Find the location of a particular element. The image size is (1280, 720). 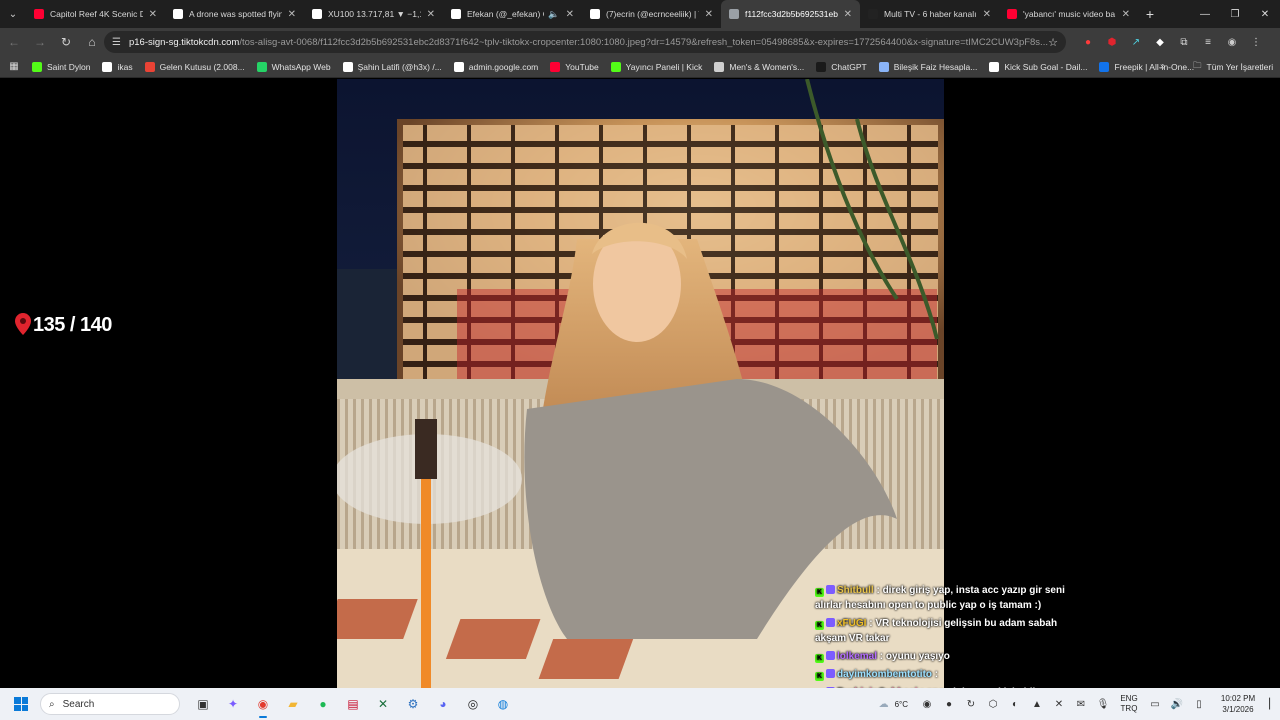

close-window-icon: ✕ is located at coordinates (1265, 14).